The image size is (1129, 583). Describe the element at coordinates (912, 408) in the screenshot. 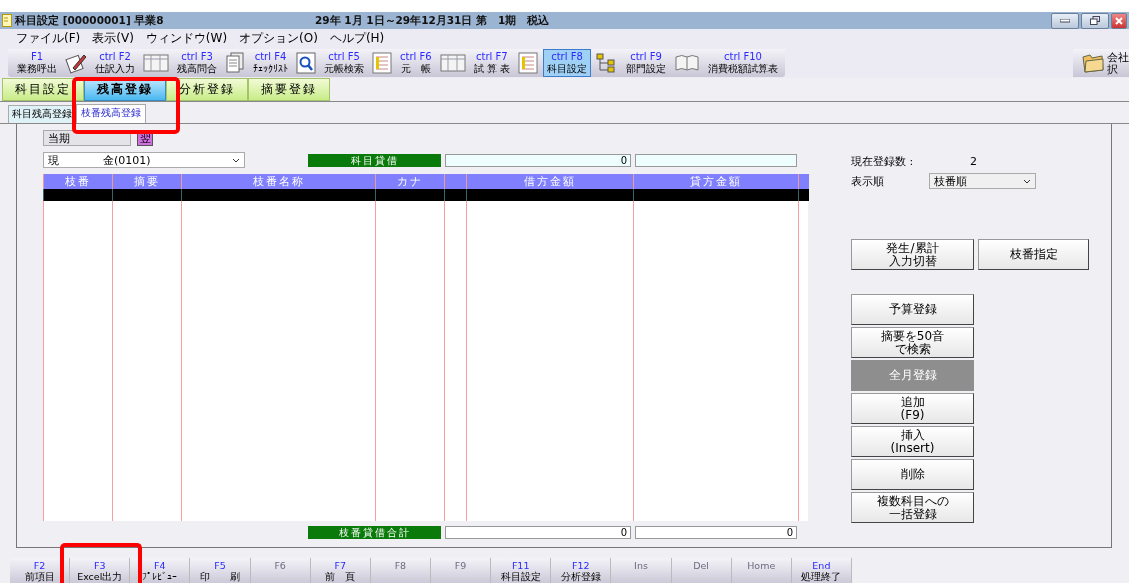

I see `action-button: 追加 (F9)` at that location.